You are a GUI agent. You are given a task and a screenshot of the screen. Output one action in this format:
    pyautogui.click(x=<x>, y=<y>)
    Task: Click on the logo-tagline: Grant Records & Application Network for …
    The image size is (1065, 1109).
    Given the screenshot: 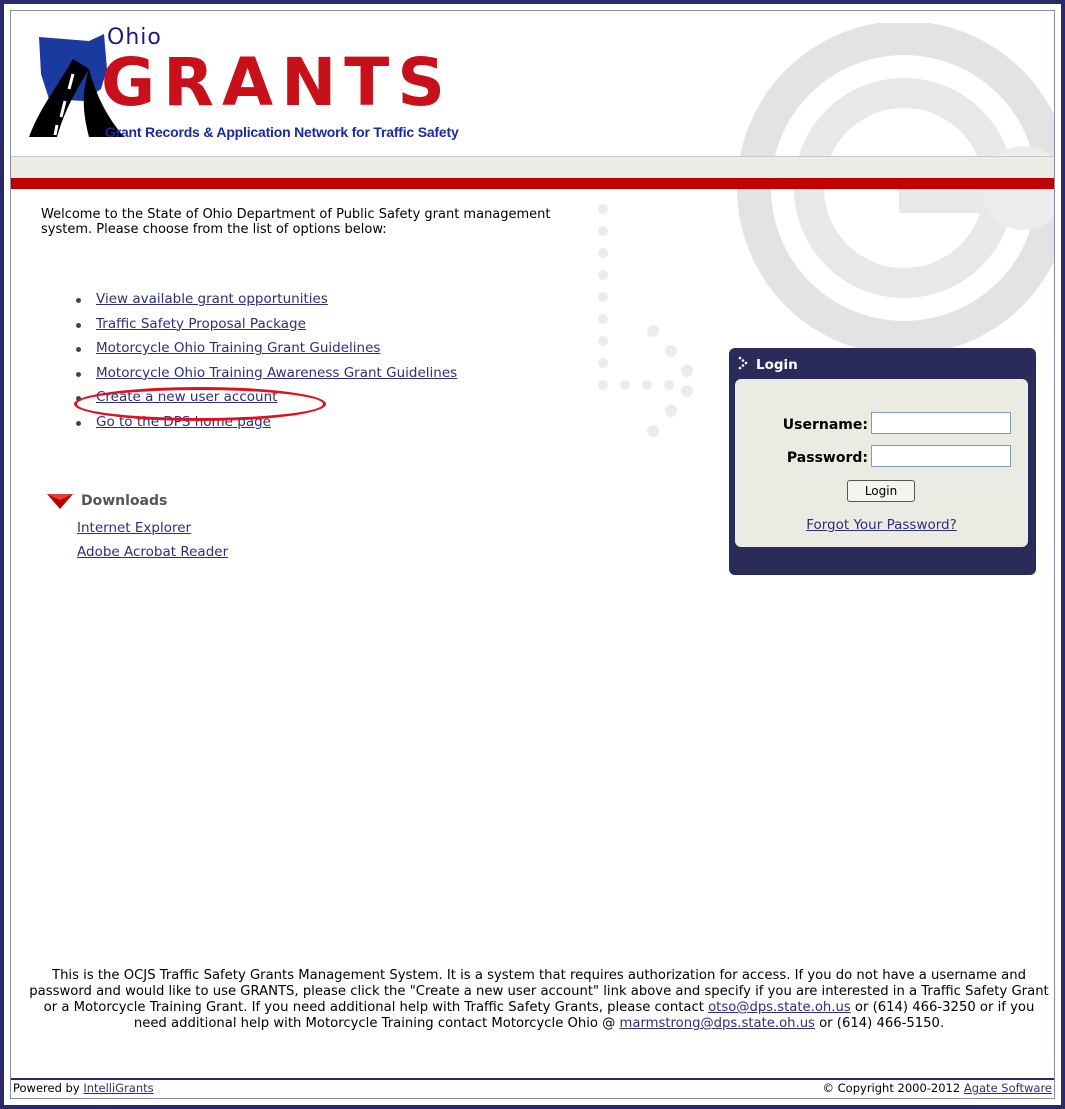 What is the action you would take?
    pyautogui.click(x=282, y=132)
    